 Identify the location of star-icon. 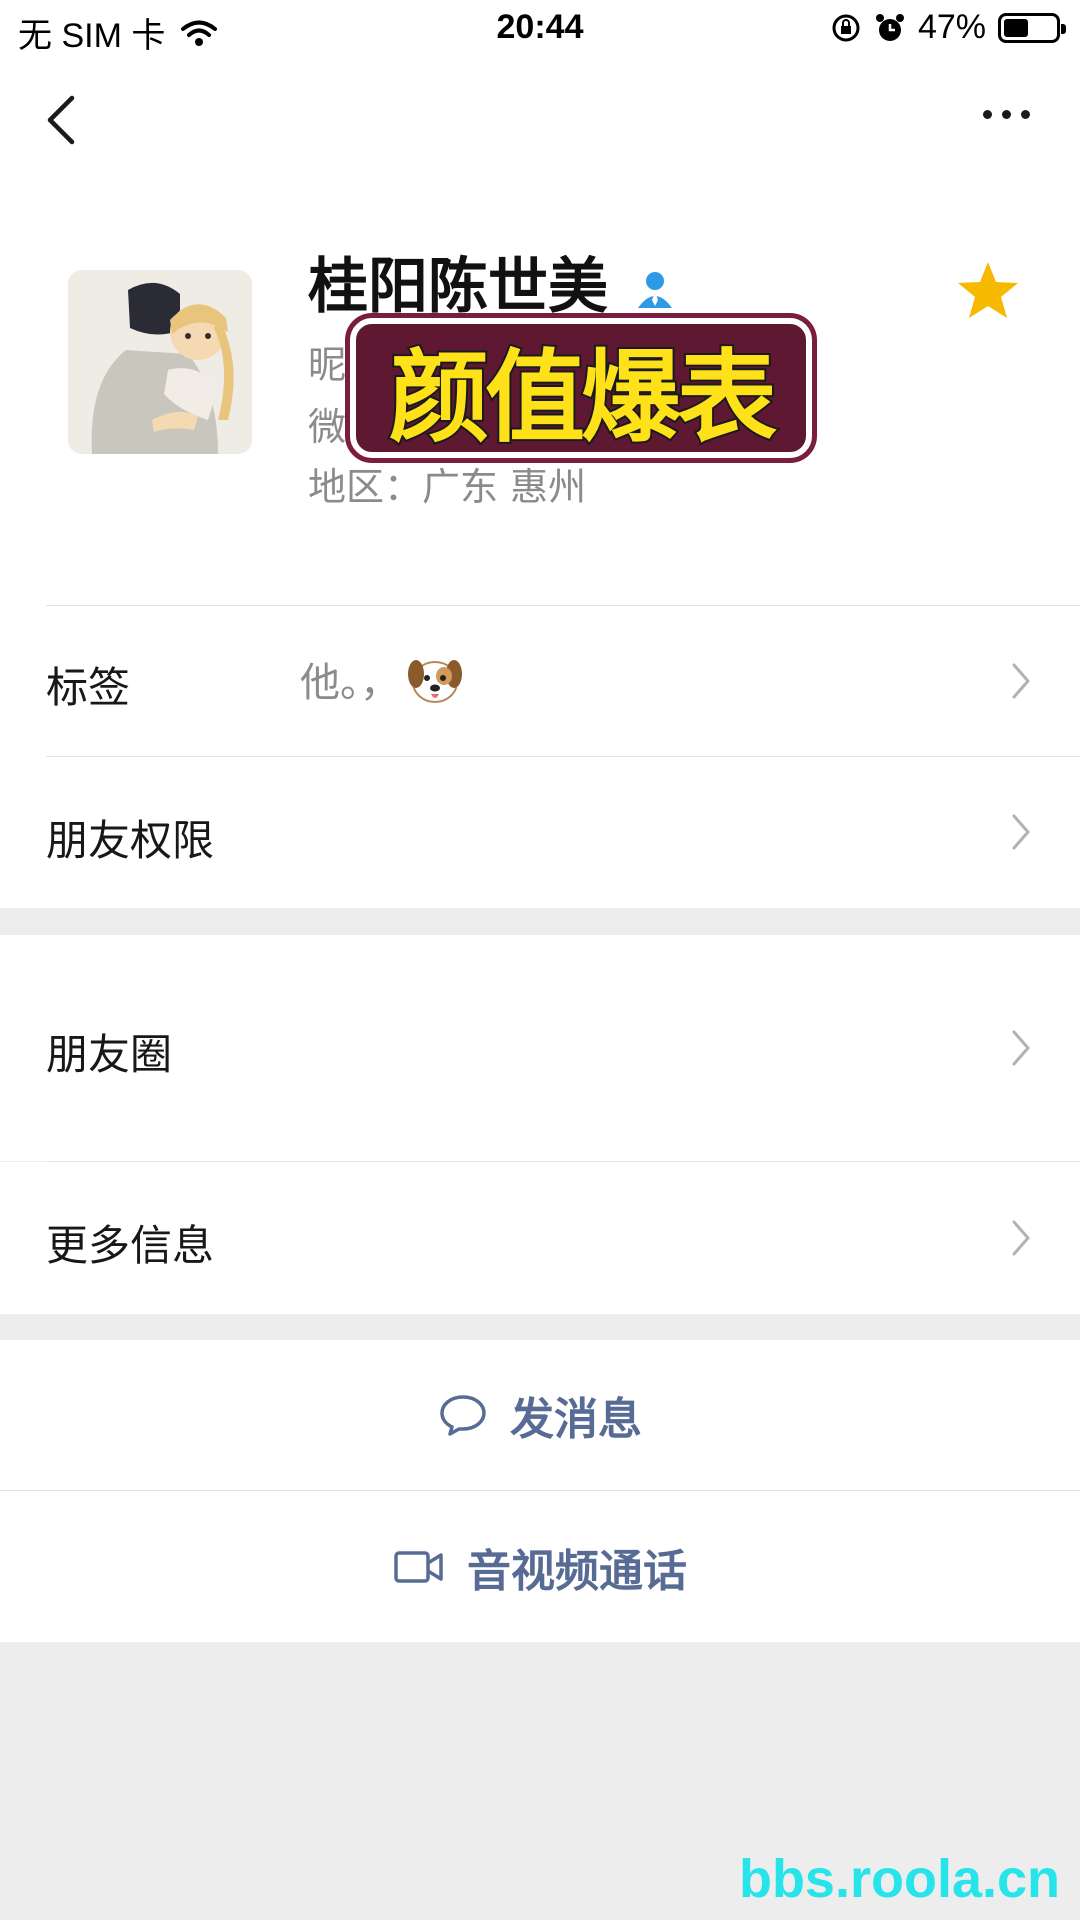
(988, 290).